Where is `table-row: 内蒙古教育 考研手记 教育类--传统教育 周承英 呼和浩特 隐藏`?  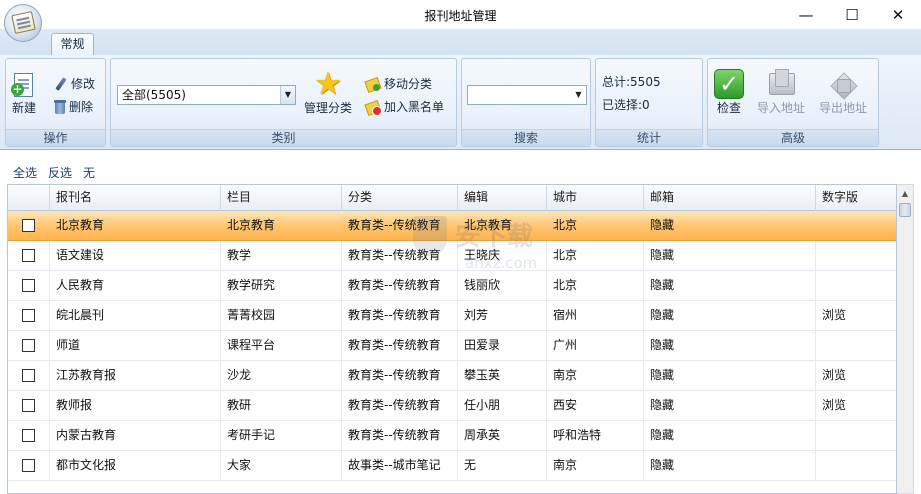
table-row: 内蒙古教育 考研手记 教育类--传统教育 周承英 呼和浩特 隐藏 is located at coordinates (452, 436).